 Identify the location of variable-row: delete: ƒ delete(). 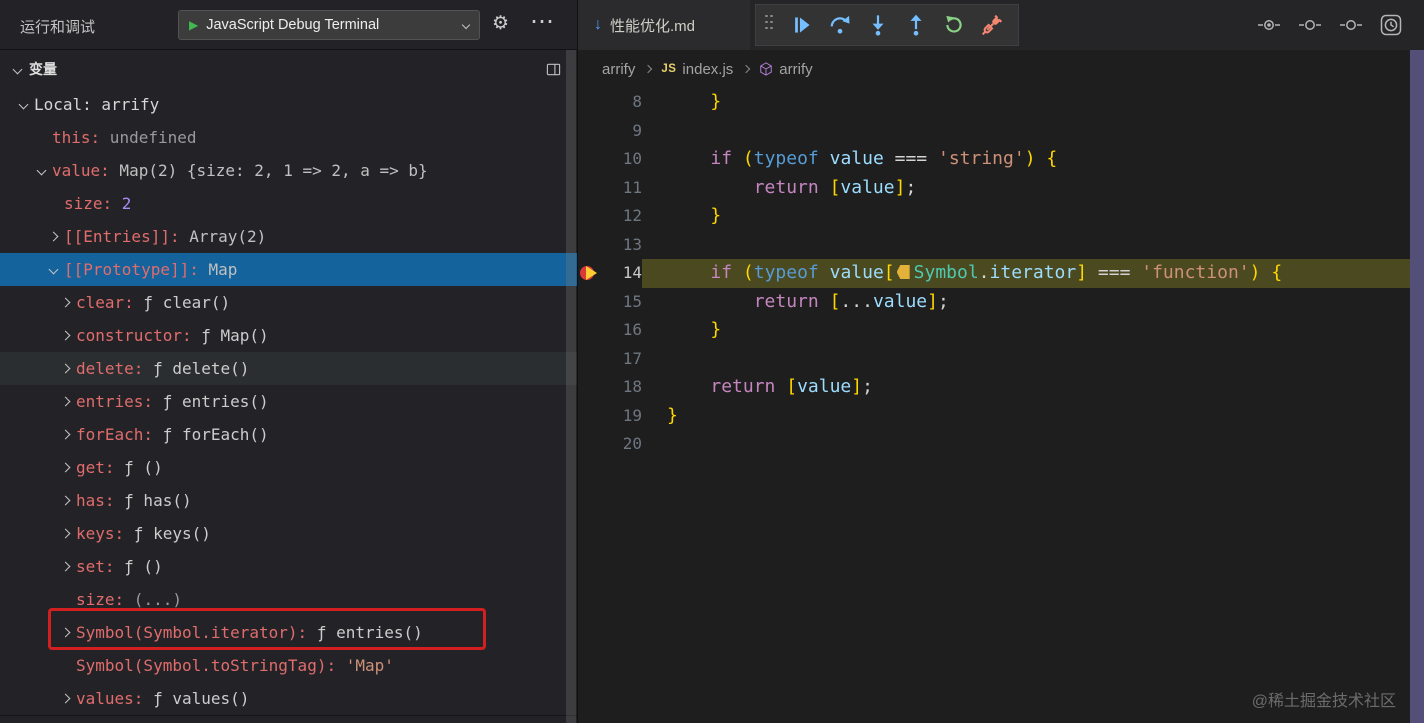
(288, 368).